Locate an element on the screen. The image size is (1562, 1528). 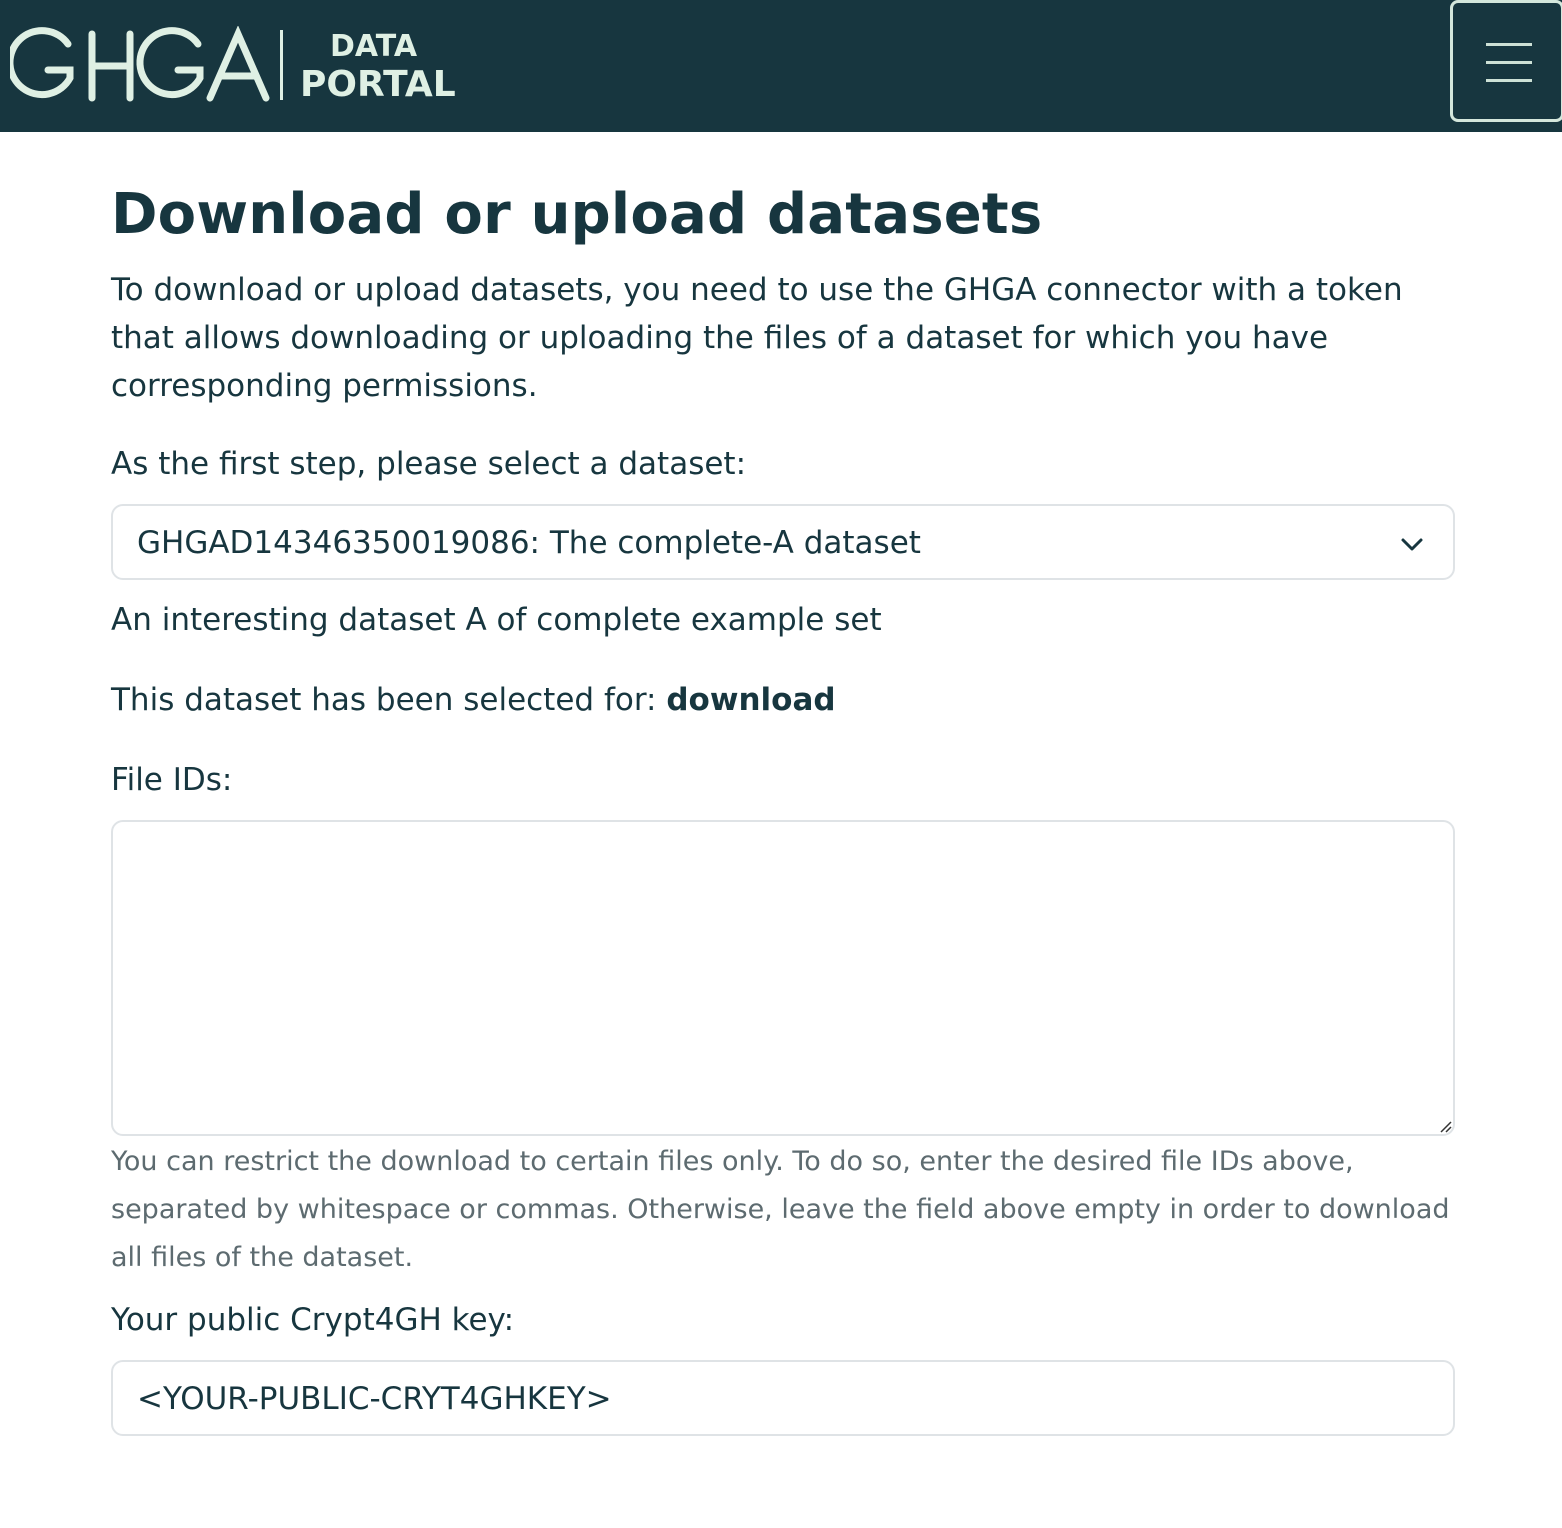
hamburger-icon-bar-bottom is located at coordinates (1509, 80).